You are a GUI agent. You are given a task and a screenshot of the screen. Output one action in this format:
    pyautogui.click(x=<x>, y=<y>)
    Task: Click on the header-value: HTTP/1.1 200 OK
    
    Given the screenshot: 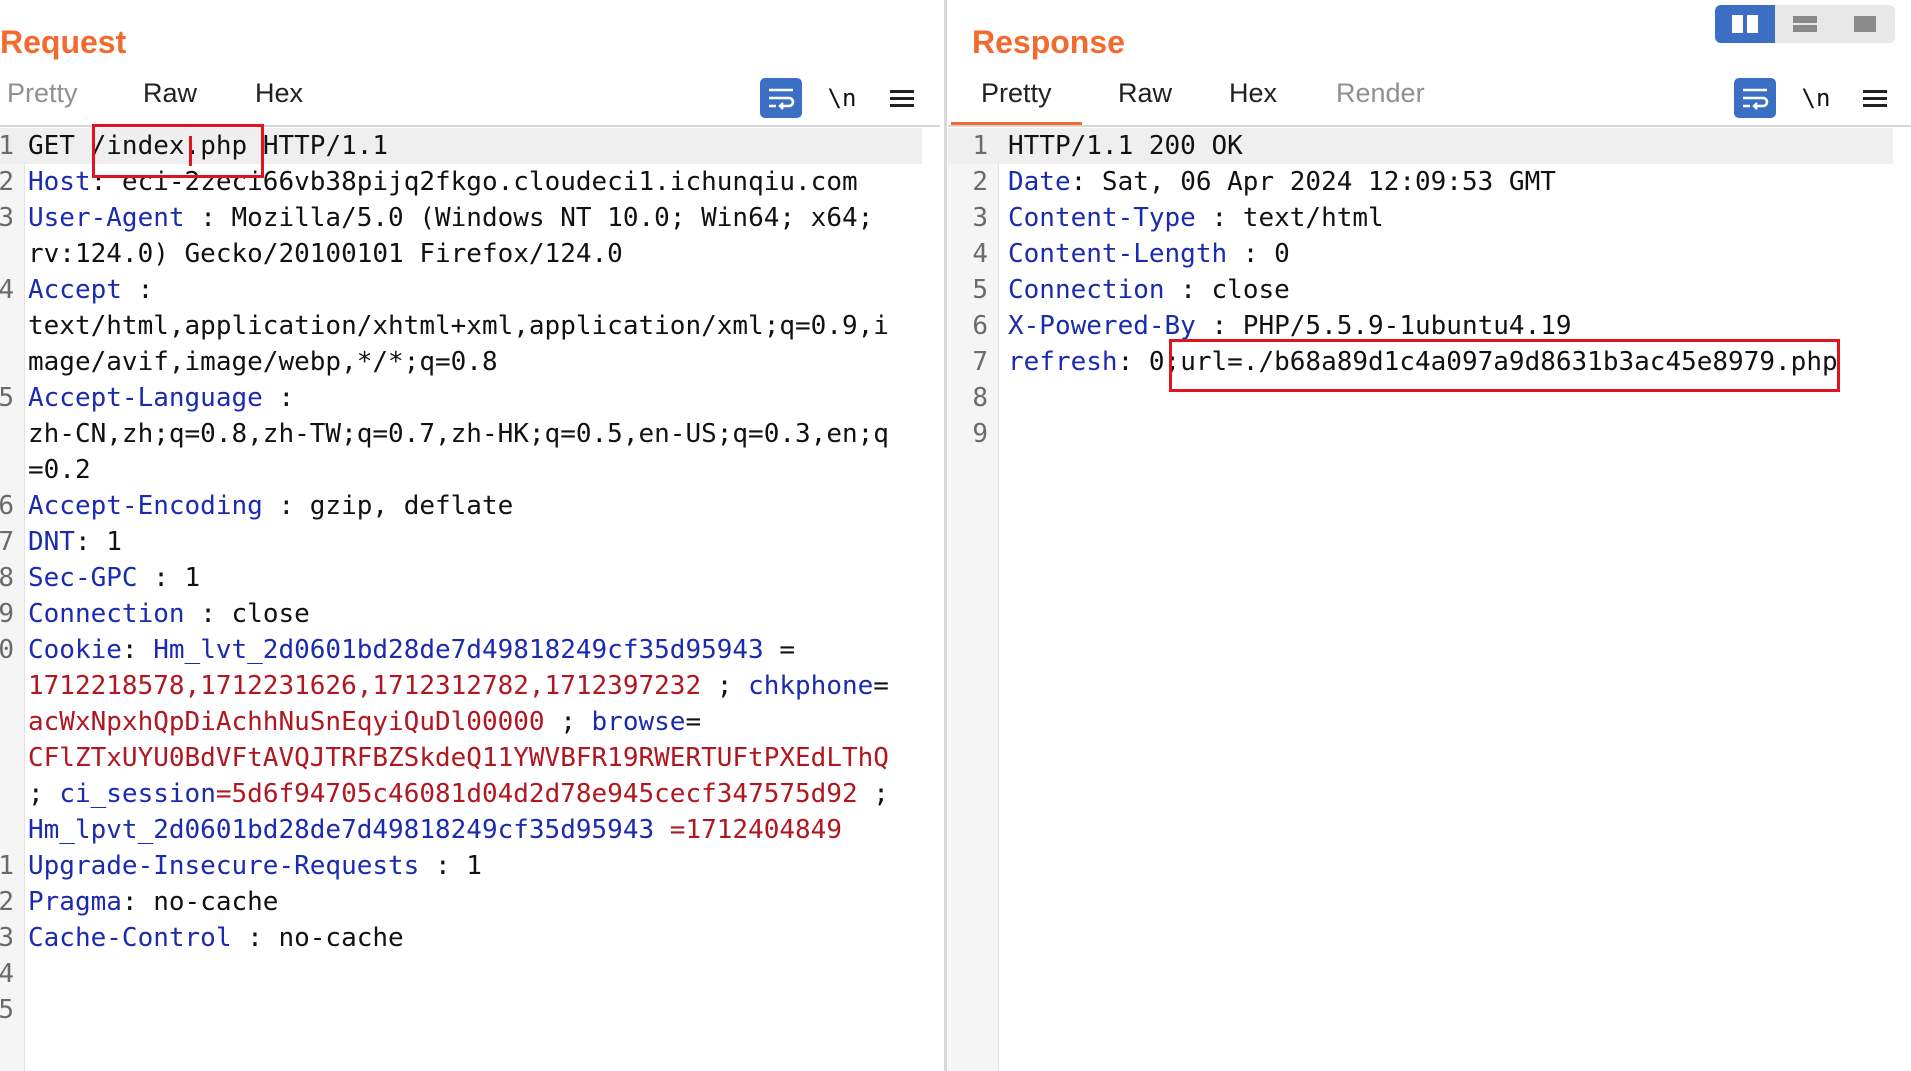 What is the action you would take?
    pyautogui.click(x=1125, y=146)
    